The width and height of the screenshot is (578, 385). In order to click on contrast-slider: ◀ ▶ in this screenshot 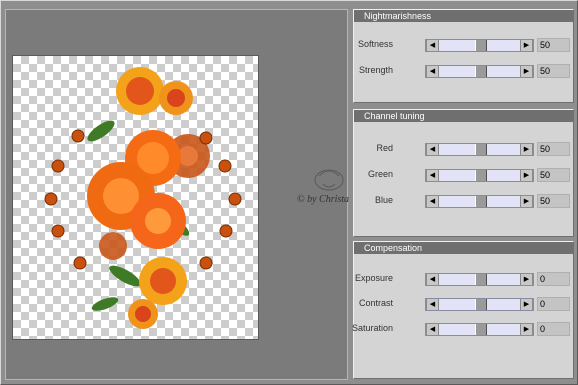, I will do `click(479, 304)`.